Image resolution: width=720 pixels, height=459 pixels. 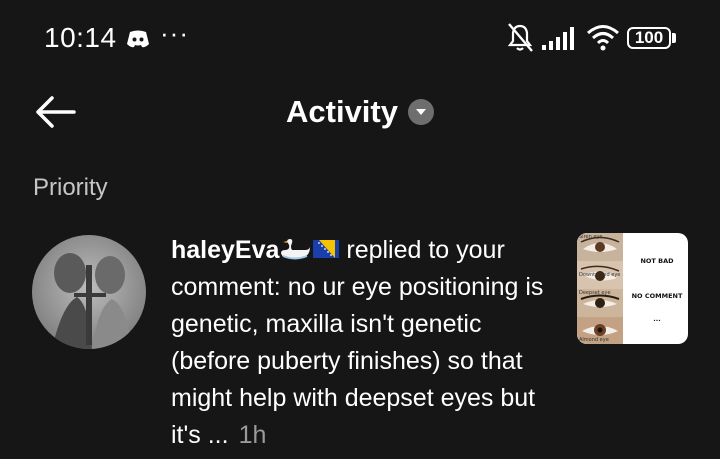 What do you see at coordinates (342, 112) in the screenshot?
I see `page-title: Activity` at bounding box center [342, 112].